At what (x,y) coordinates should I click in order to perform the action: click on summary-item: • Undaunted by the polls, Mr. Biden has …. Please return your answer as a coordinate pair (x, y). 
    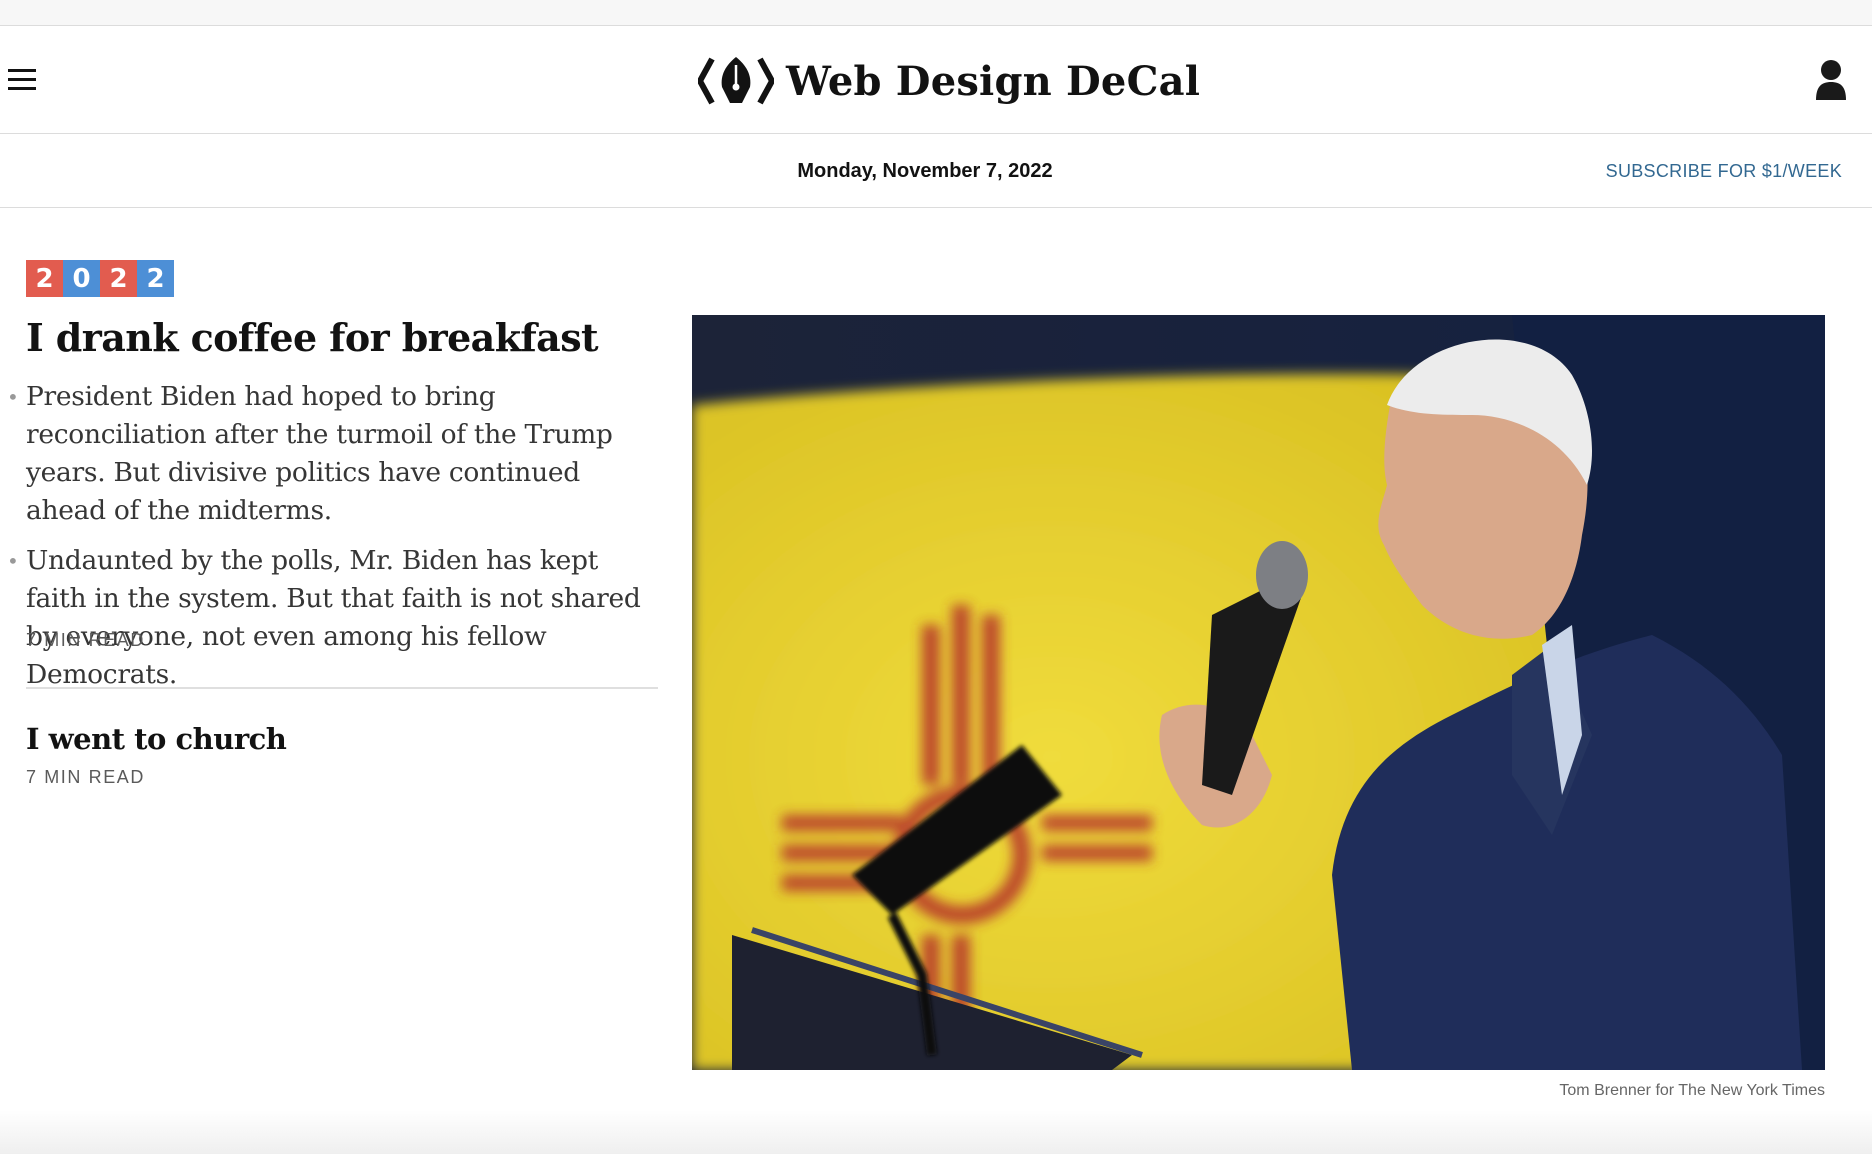
    Looking at the image, I should click on (330, 618).